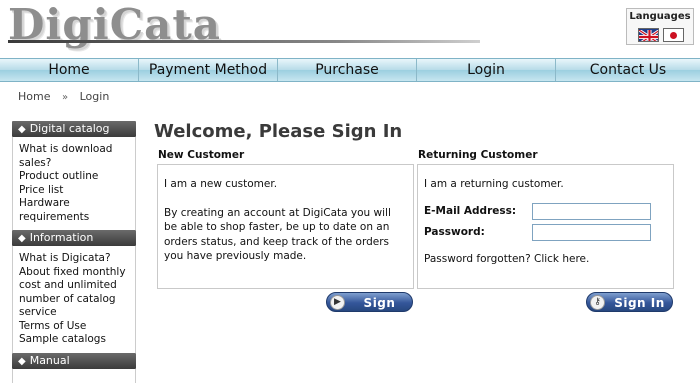  Describe the element at coordinates (337, 302) in the screenshot. I see `arrow-right-icon: ▶` at that location.